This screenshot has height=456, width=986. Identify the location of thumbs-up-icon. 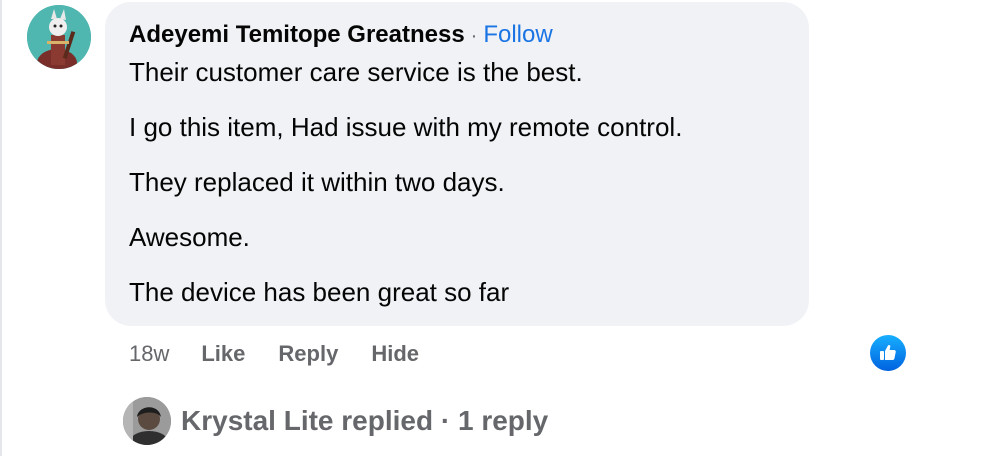
(888, 353).